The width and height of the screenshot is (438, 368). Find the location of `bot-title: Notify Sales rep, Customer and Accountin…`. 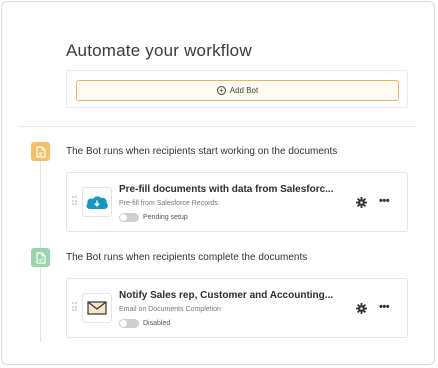

bot-title: Notify Sales rep, Customer and Accountin… is located at coordinates (226, 295).